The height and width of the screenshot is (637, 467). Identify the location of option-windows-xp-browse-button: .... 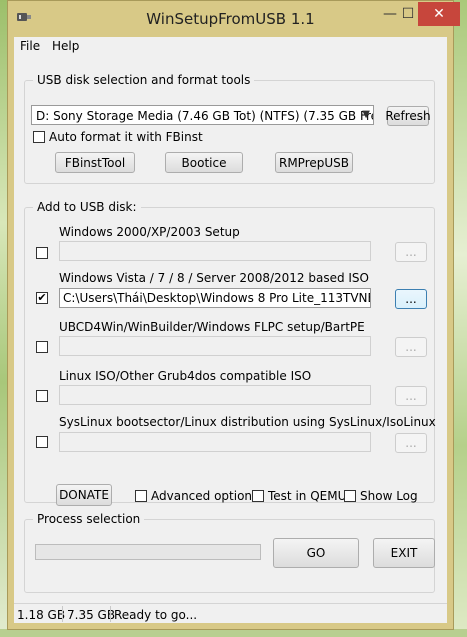
(411, 252).